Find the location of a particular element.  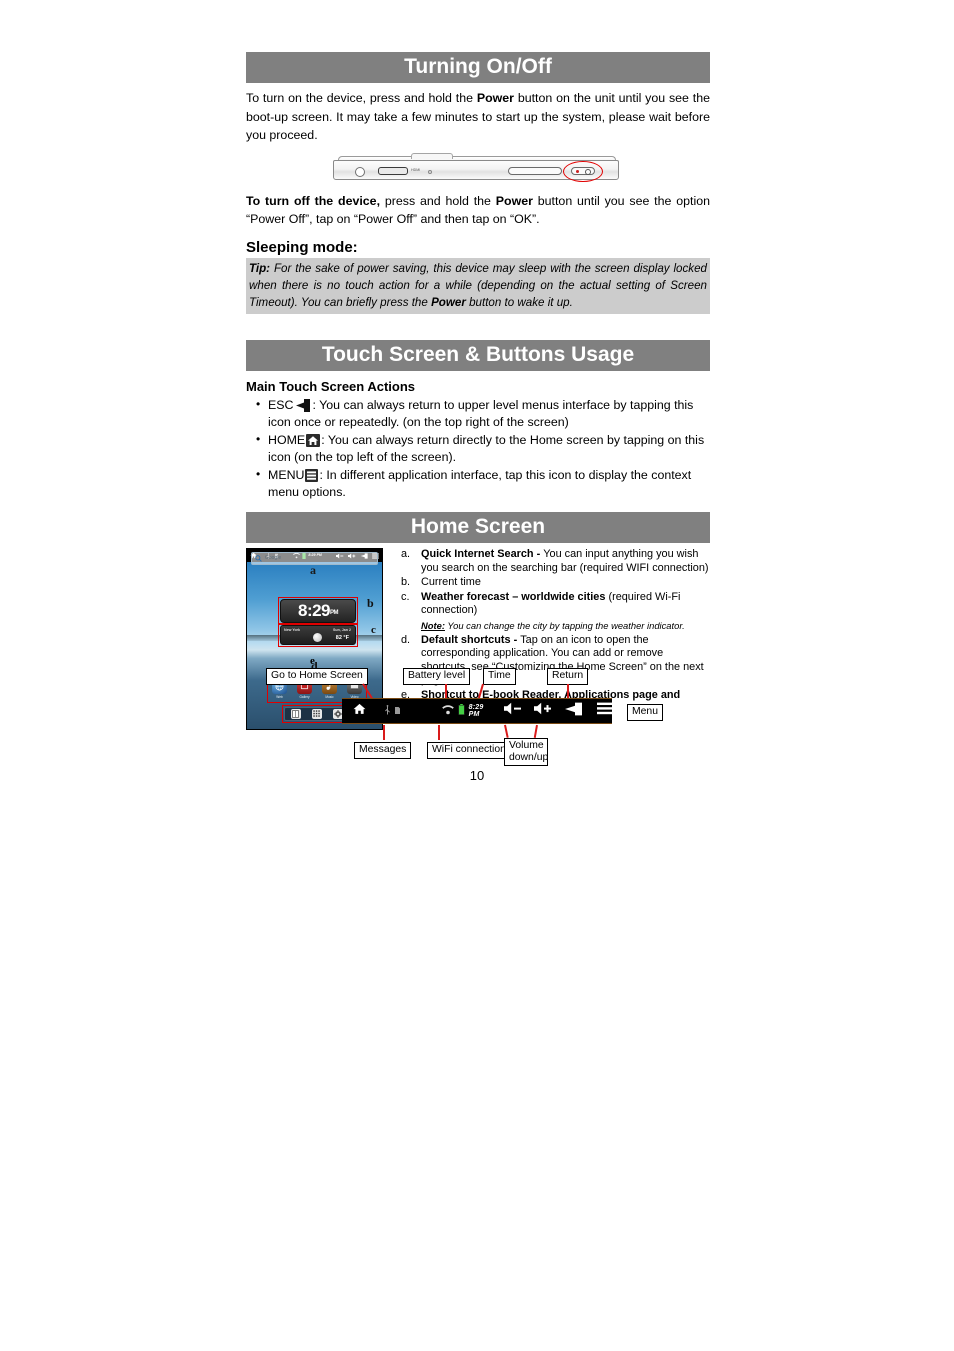

clock-widget-time: 8:29PM is located at coordinates (318, 611).